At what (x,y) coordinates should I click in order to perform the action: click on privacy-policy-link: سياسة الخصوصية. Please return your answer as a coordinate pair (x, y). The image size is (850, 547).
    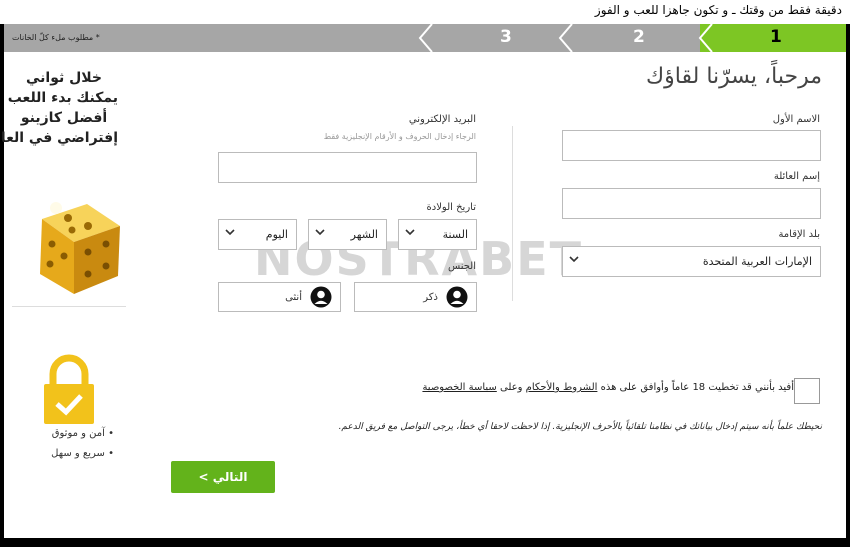
    Looking at the image, I should click on (459, 387).